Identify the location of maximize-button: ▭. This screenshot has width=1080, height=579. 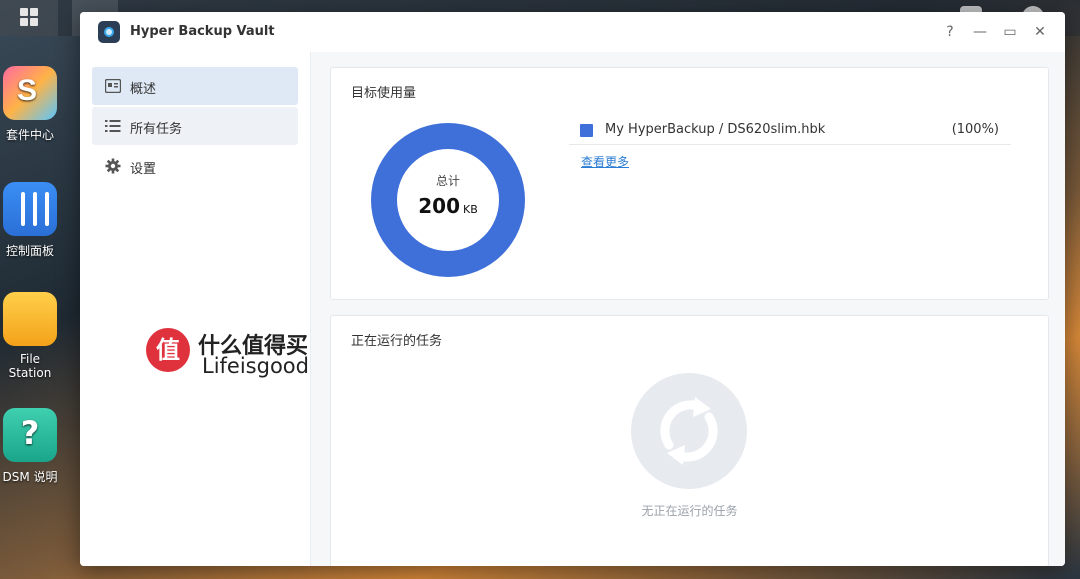
(1010, 32).